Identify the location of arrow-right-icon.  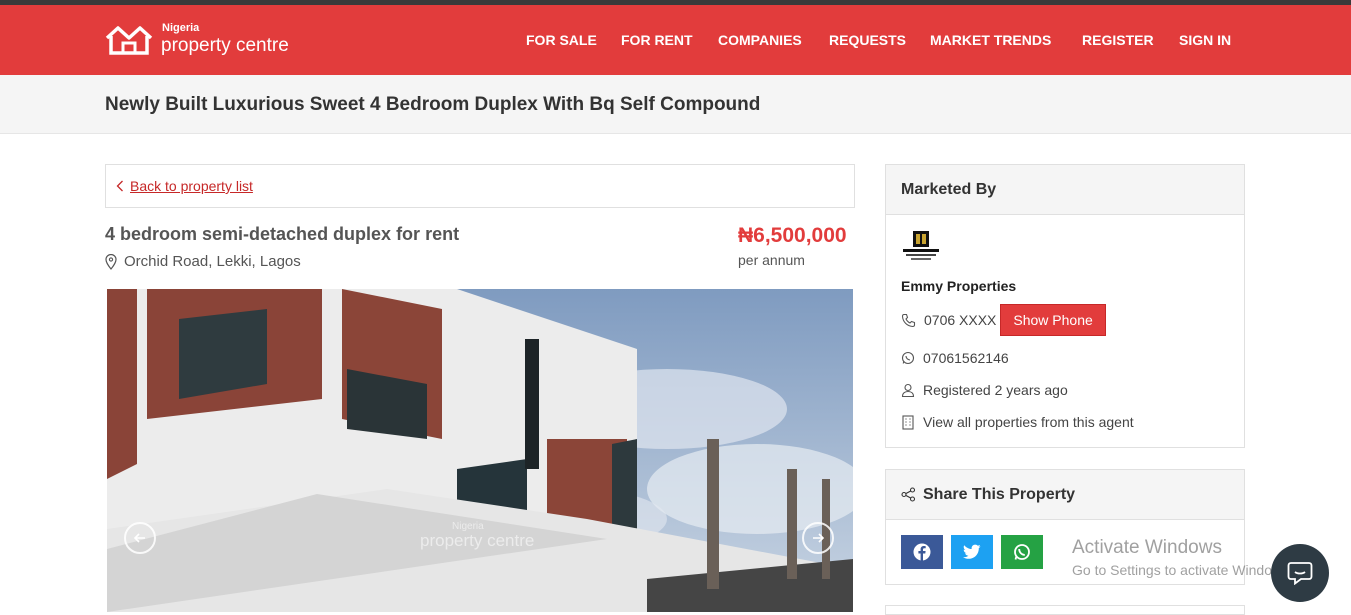
(819, 538).